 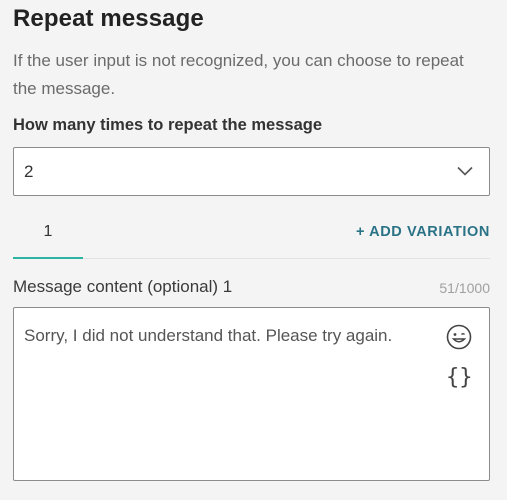 I want to click on chevron-down-icon, so click(x=465, y=171).